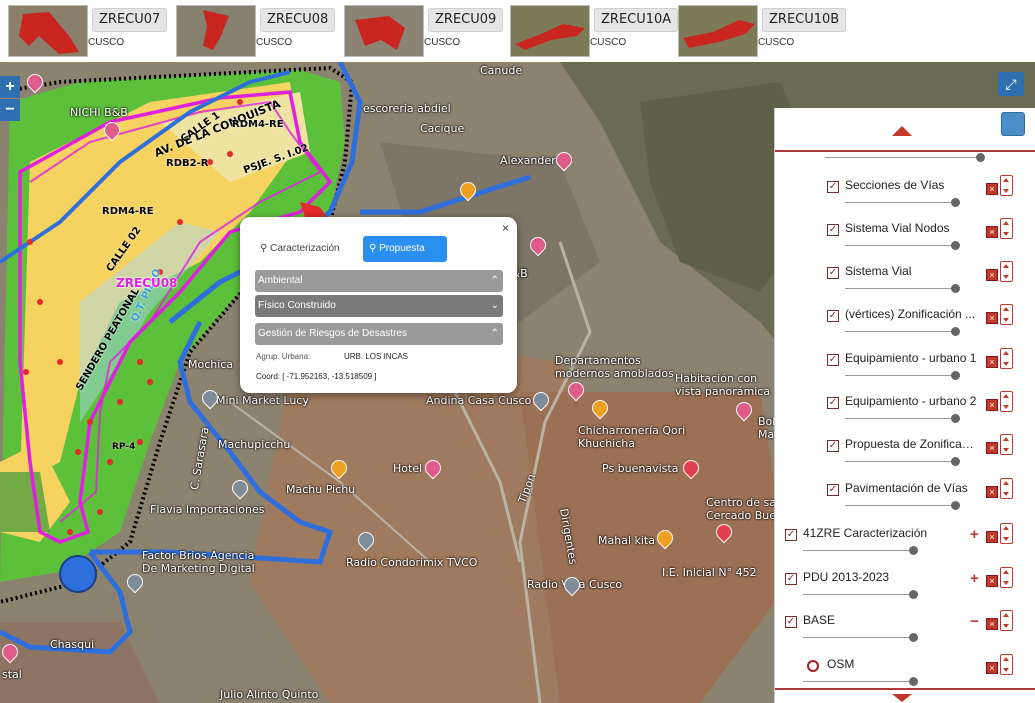 This screenshot has height=703, width=1035. What do you see at coordinates (1011, 84) in the screenshot?
I see `fullscreen-button: ⤢` at bounding box center [1011, 84].